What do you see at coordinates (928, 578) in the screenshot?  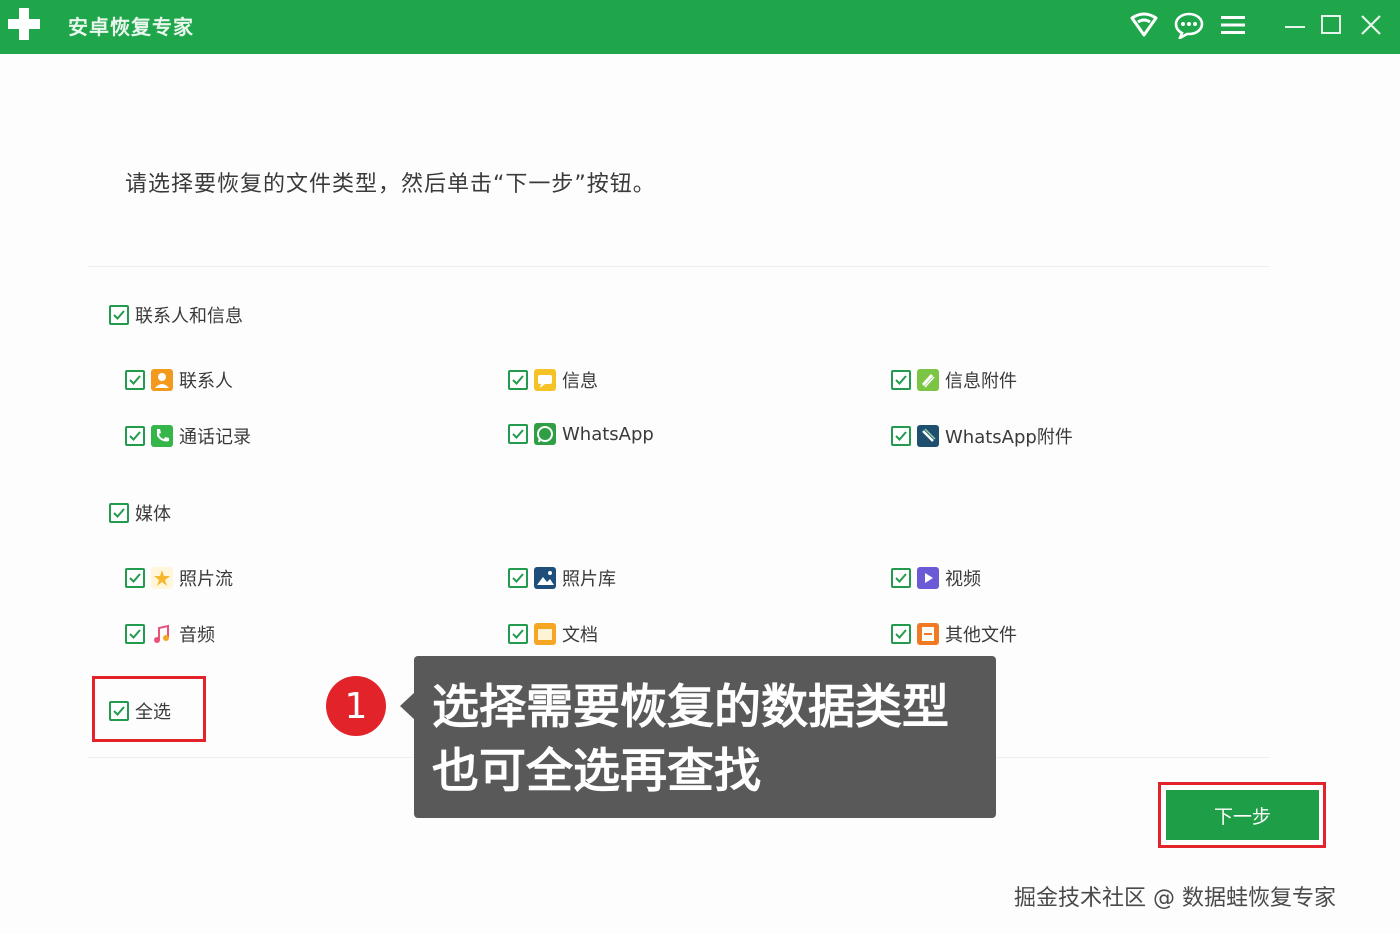 I see `video-icon` at bounding box center [928, 578].